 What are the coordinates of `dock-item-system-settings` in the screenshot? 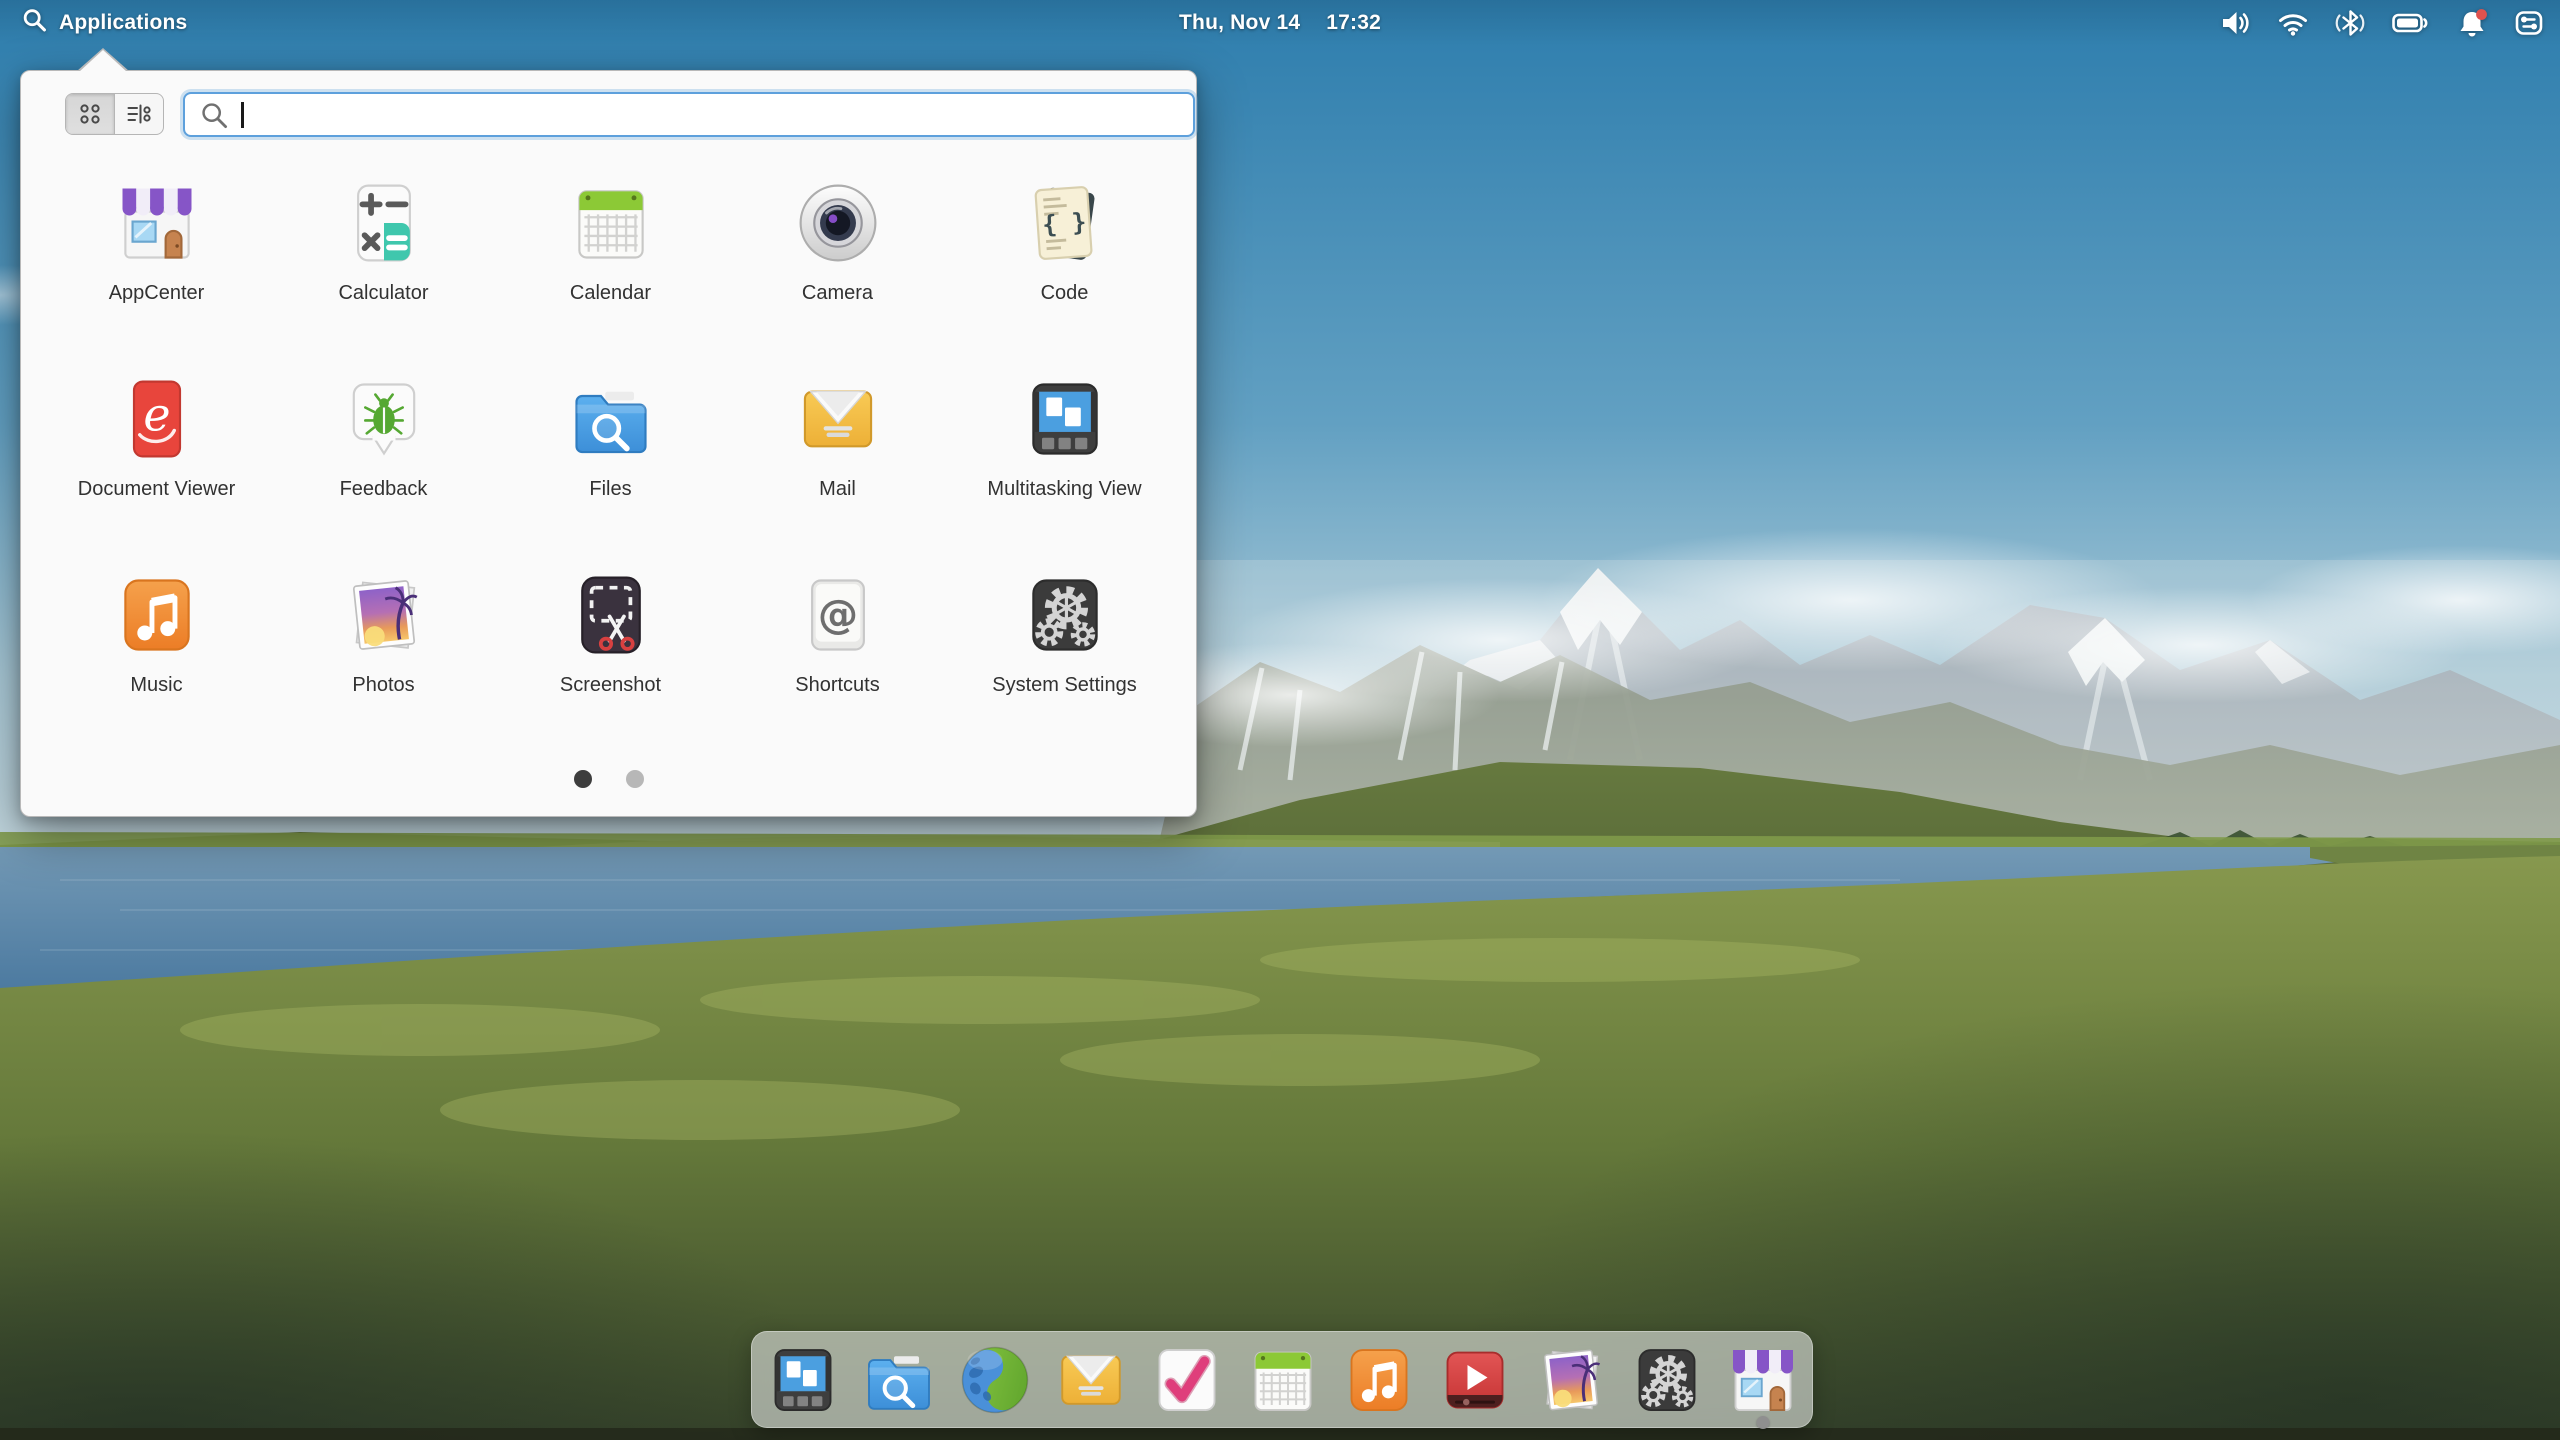 It's located at (1667, 1380).